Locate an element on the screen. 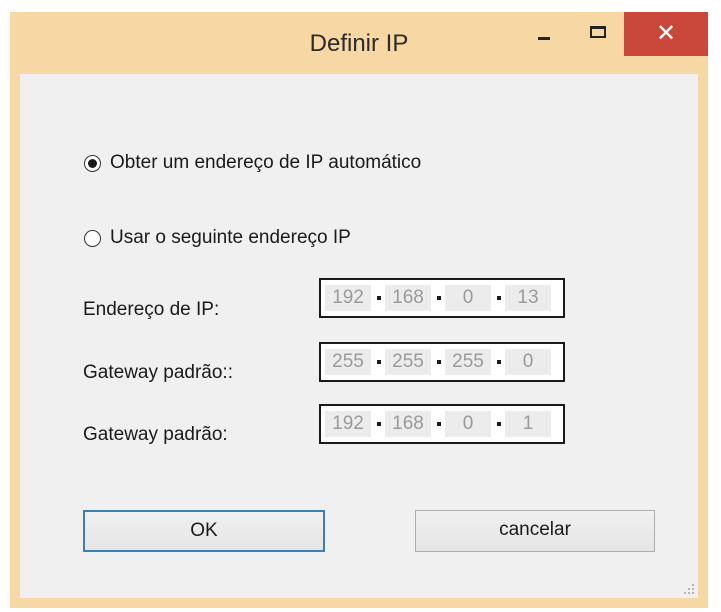  gateway-input-1: 255 255 255 0 is located at coordinates (442, 362).